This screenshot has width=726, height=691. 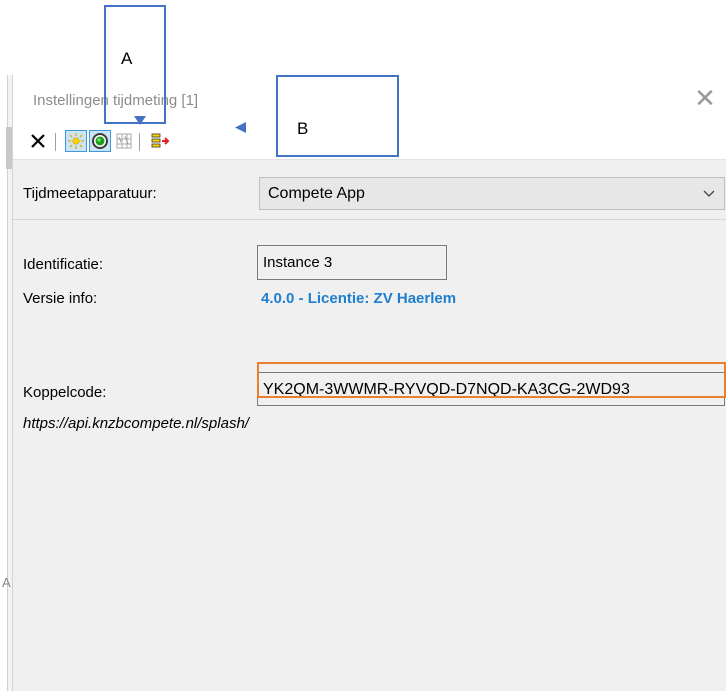 I want to click on annotation-label-a: A, so click(x=127, y=58).